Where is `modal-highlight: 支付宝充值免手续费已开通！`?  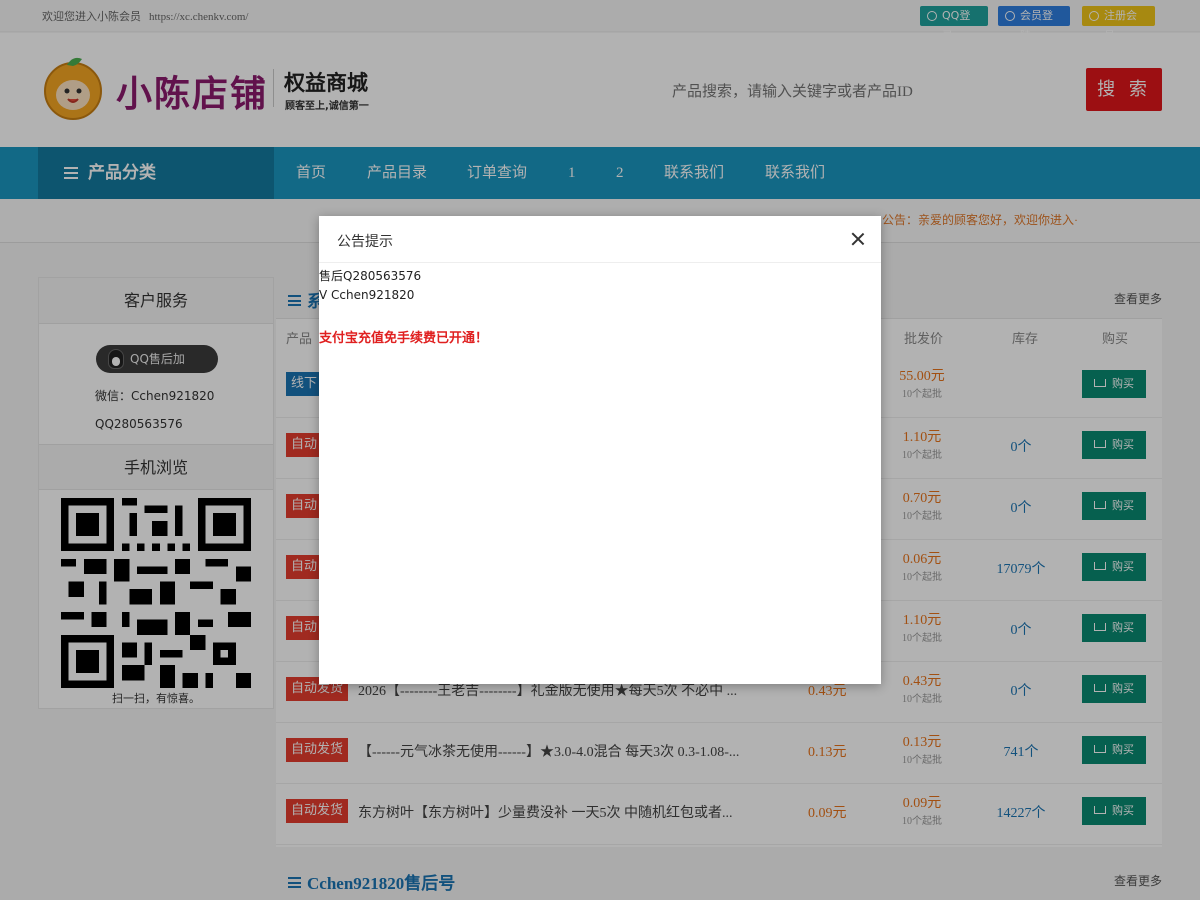
modal-highlight: 支付宝充值免手续费已开通！ is located at coordinates (404, 338).